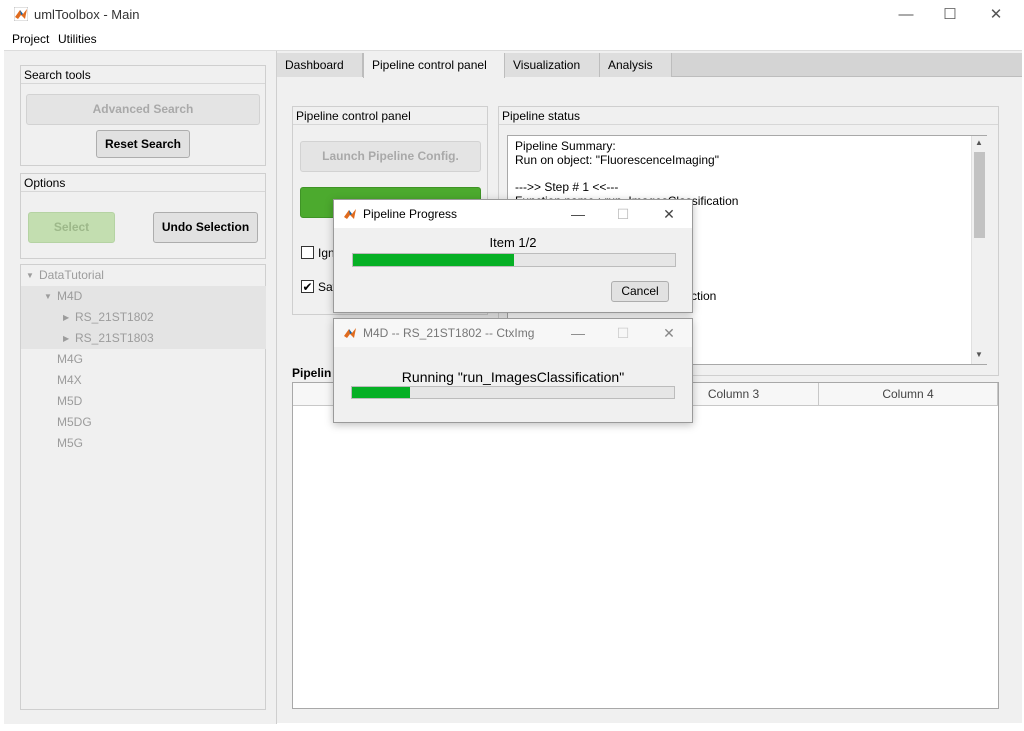  Describe the element at coordinates (71, 275) in the screenshot. I see `tree-item-label: DataTutorial` at that location.